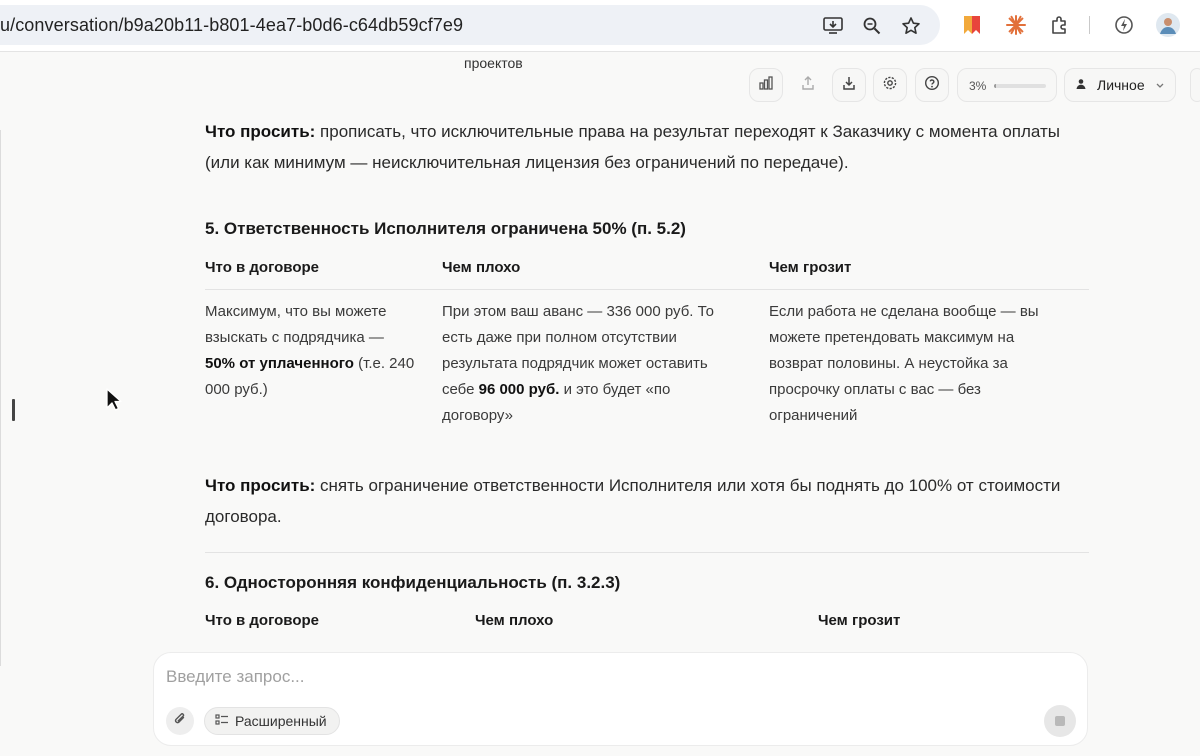 The width and height of the screenshot is (1200, 756). I want to click on install-app-icon, so click(833, 26).